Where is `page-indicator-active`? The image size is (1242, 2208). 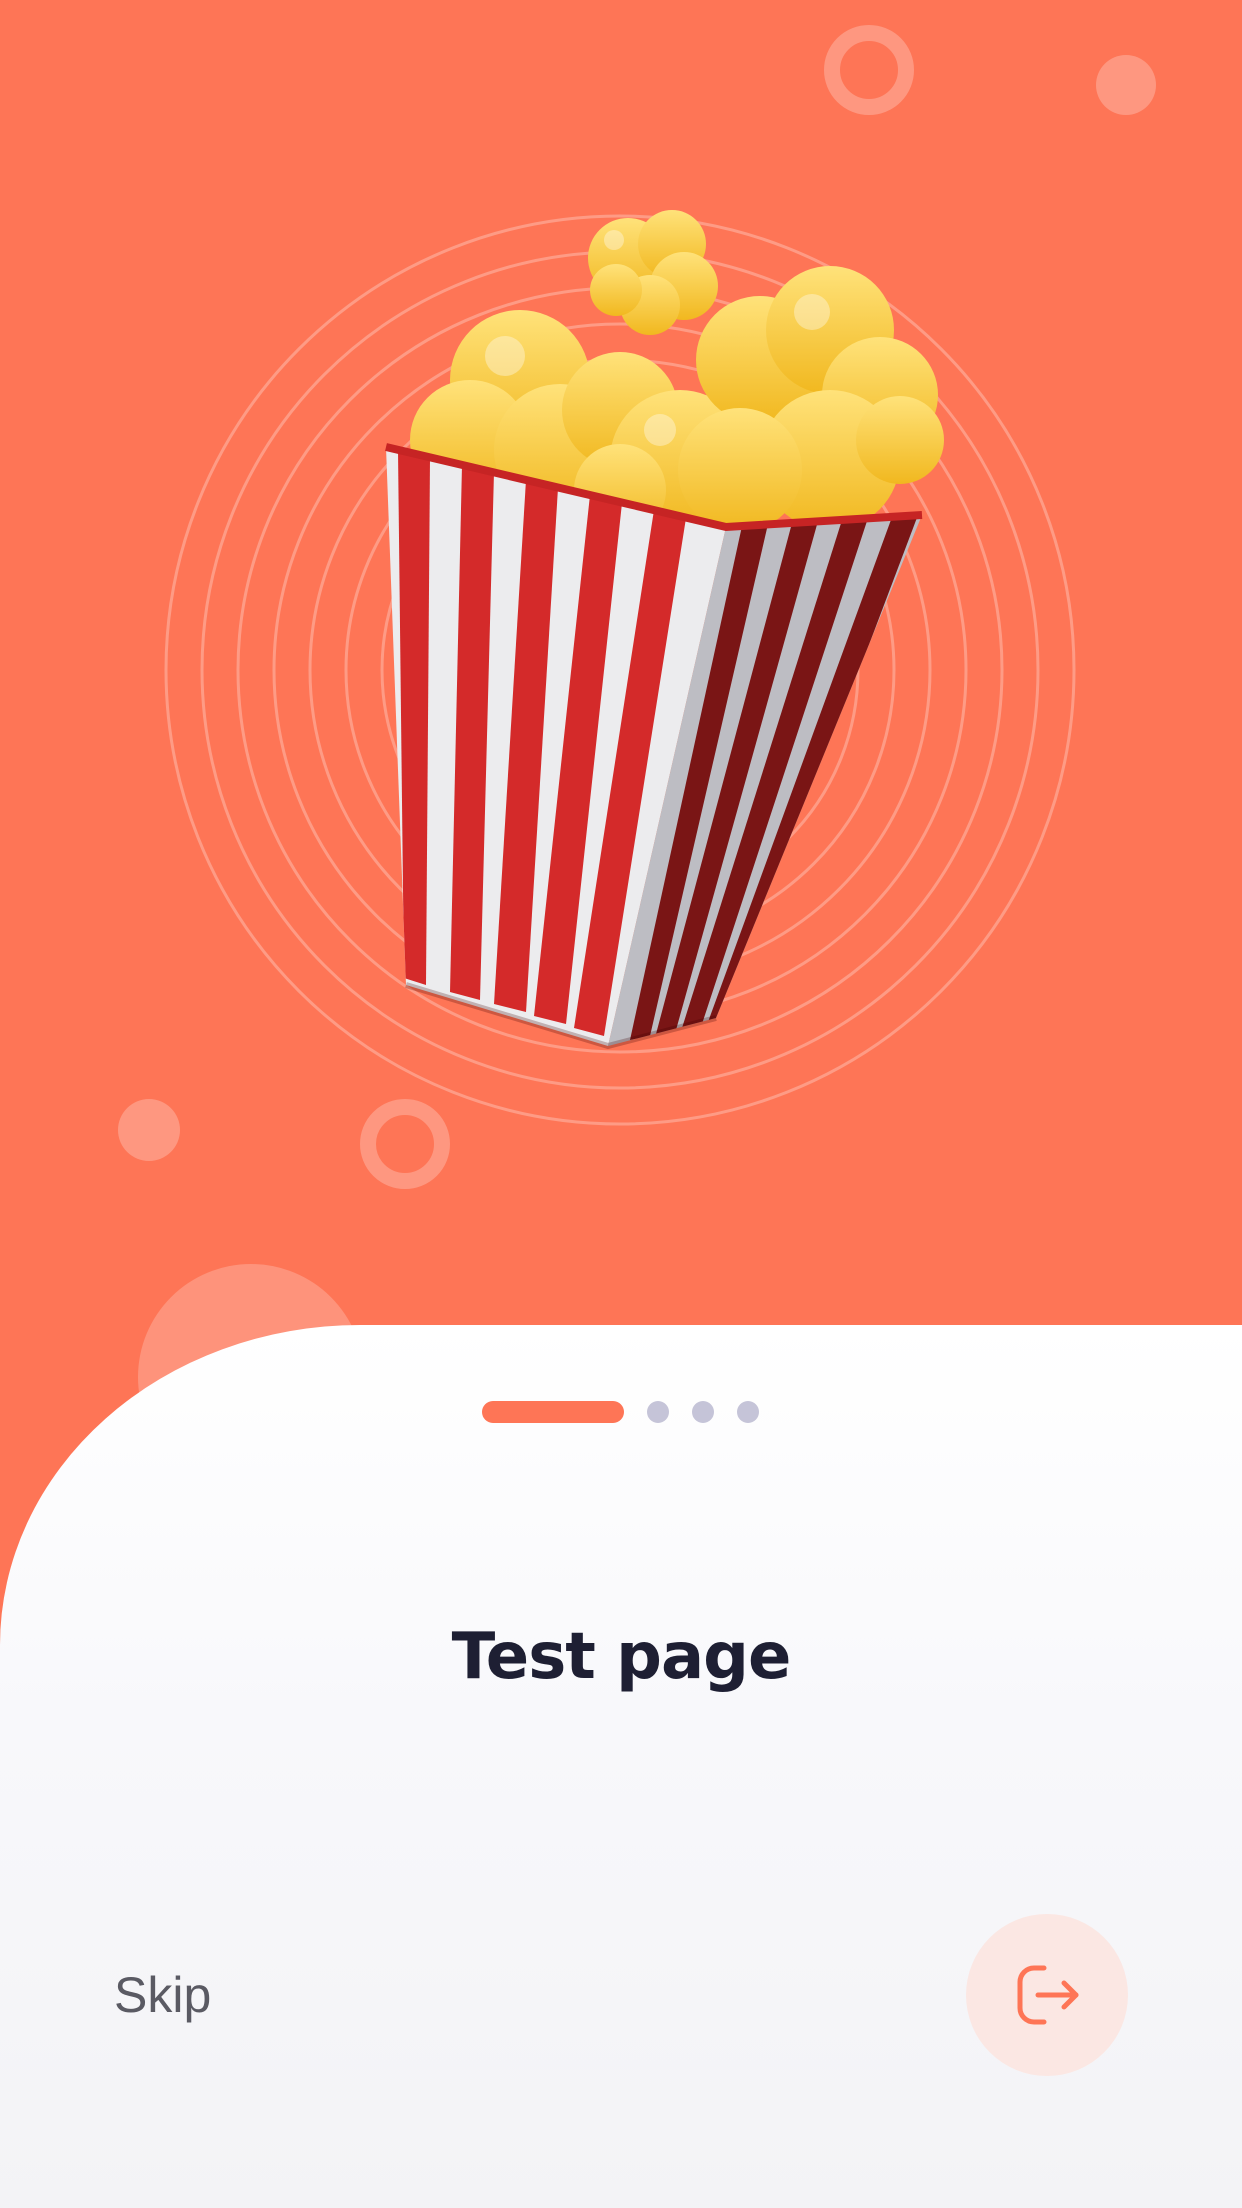
page-indicator-active is located at coordinates (553, 1412).